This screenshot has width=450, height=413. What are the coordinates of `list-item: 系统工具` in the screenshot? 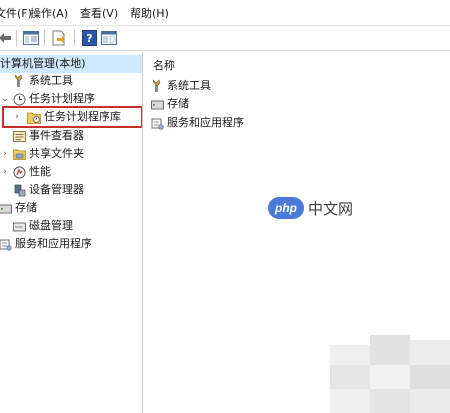 It's located at (180, 86).